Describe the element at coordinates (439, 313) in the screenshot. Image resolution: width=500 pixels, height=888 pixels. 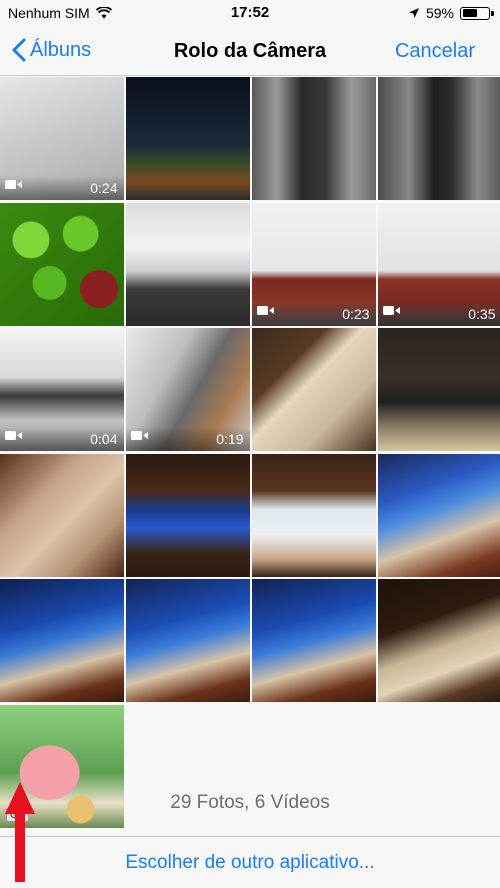
I see `video-overlay: 0:35` at that location.